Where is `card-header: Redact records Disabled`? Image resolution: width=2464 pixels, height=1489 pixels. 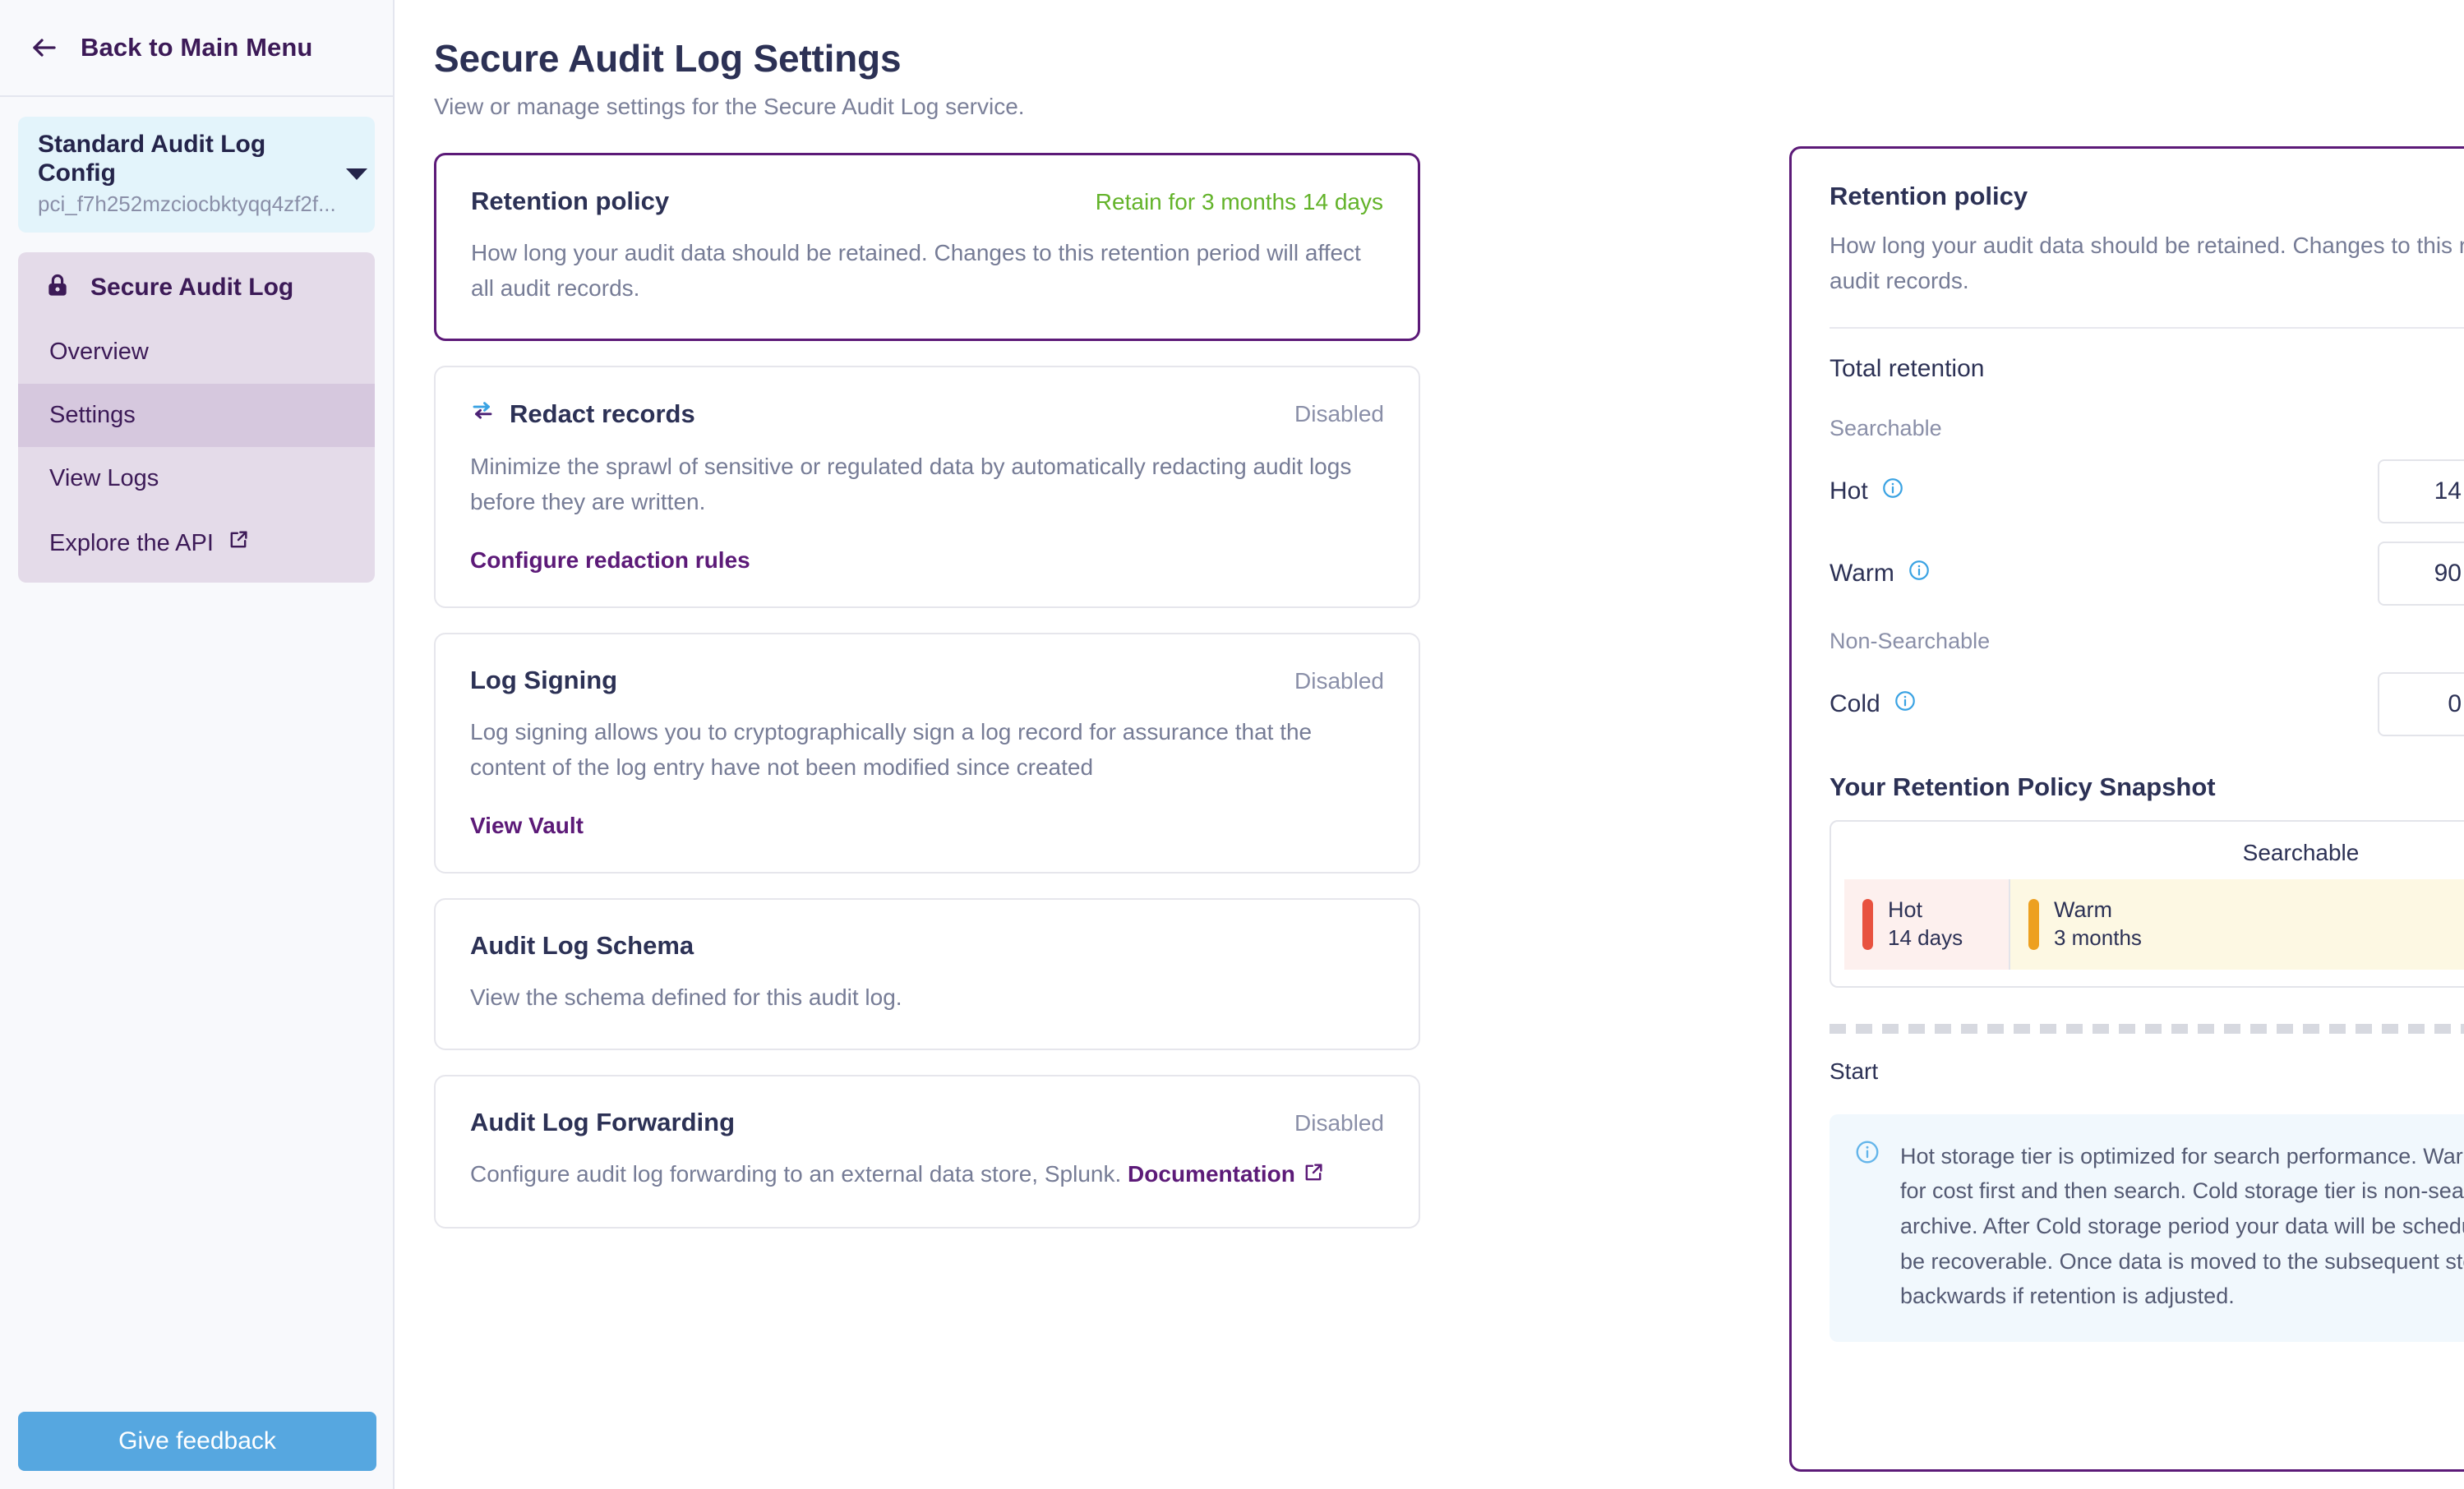 card-header: Redact records Disabled is located at coordinates (927, 414).